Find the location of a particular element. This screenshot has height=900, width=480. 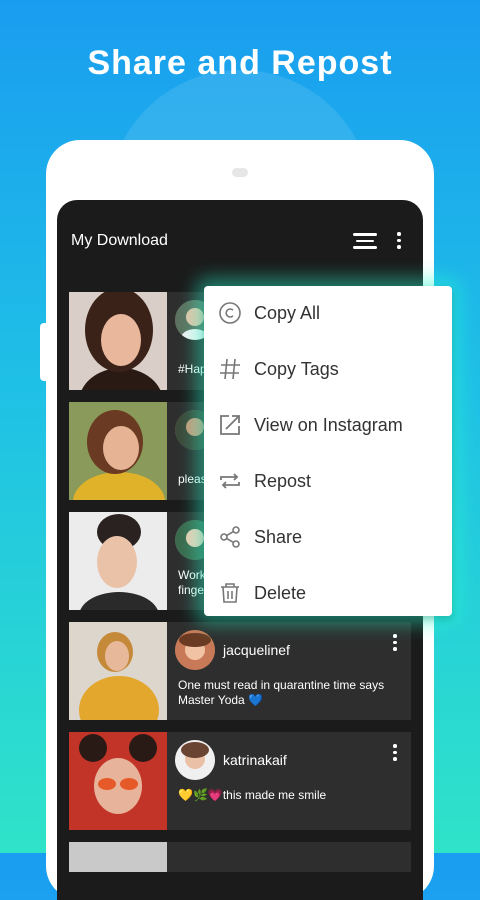

username: jacquelinef is located at coordinates (256, 650).